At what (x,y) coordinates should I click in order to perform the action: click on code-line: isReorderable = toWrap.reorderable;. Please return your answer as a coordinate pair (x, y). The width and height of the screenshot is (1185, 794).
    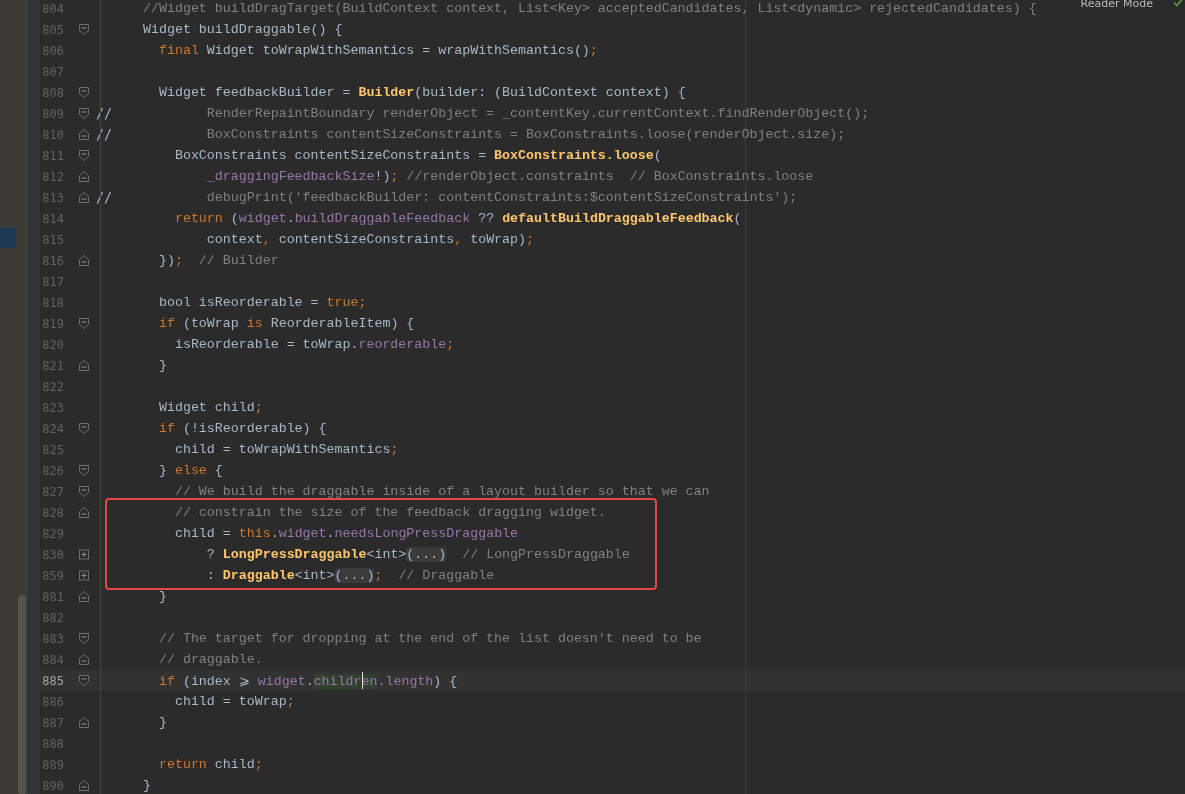
    Looking at the image, I should click on (314, 344).